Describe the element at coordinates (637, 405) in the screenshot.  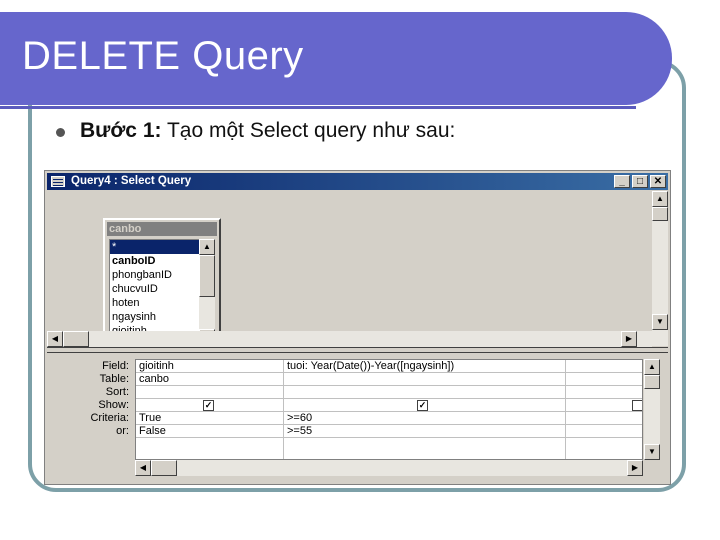
I see `checkbox` at that location.